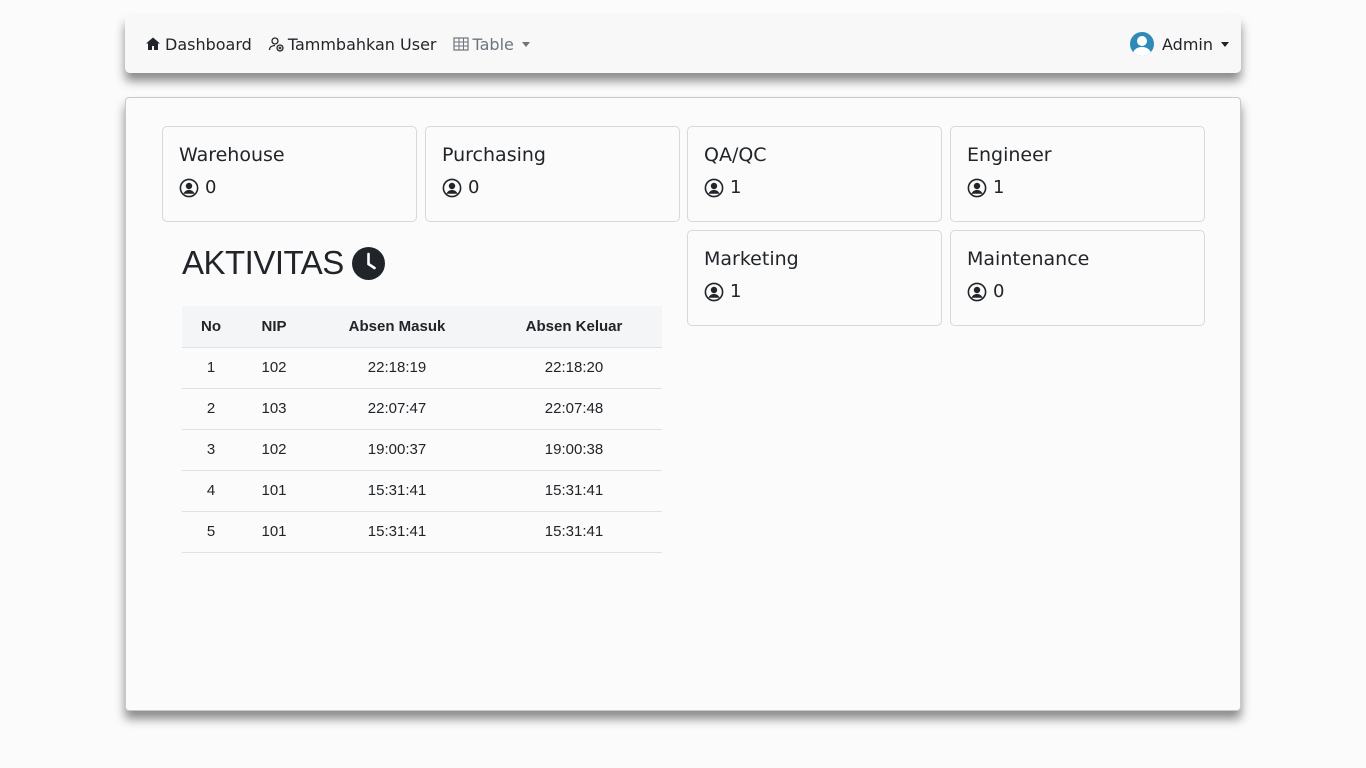 The image size is (1366, 768). I want to click on dept-name: Warehouse, so click(232, 155).